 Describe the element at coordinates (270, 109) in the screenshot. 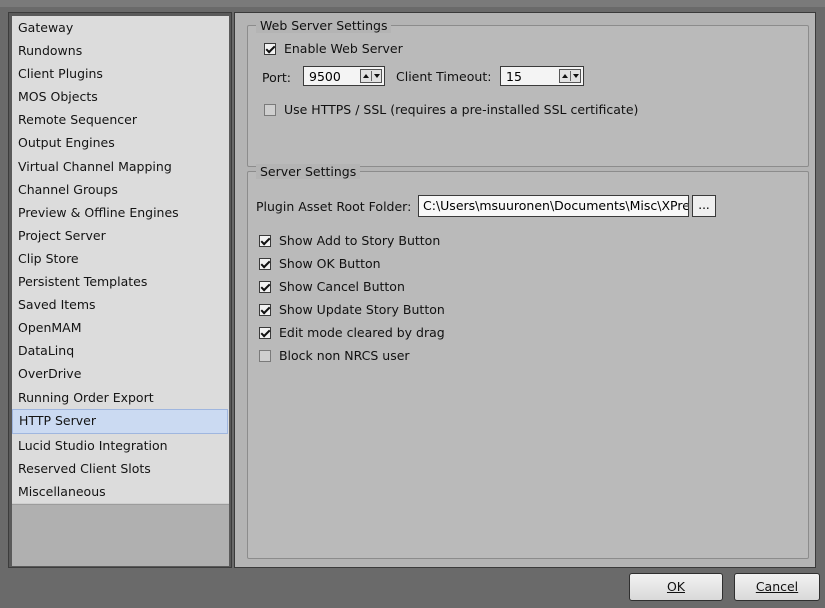

I see `use-https-checkbox` at that location.